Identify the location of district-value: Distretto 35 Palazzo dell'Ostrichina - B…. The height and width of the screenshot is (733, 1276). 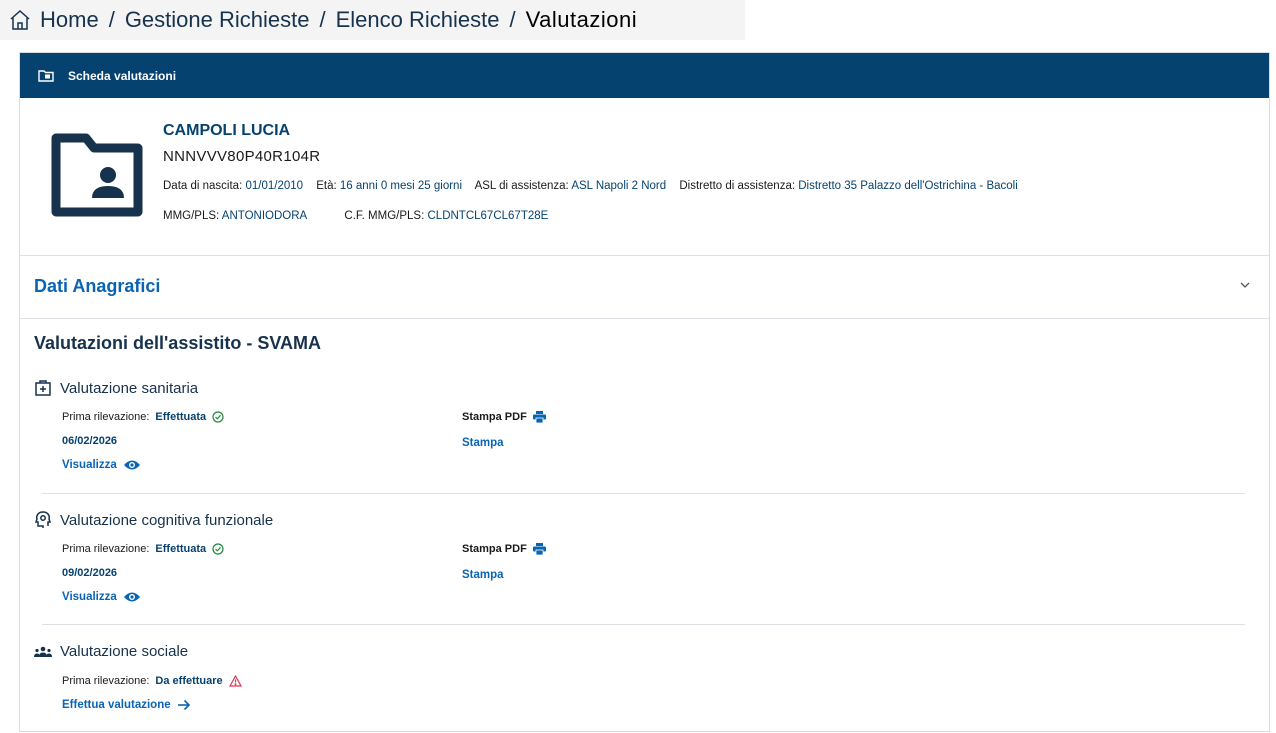
(908, 186).